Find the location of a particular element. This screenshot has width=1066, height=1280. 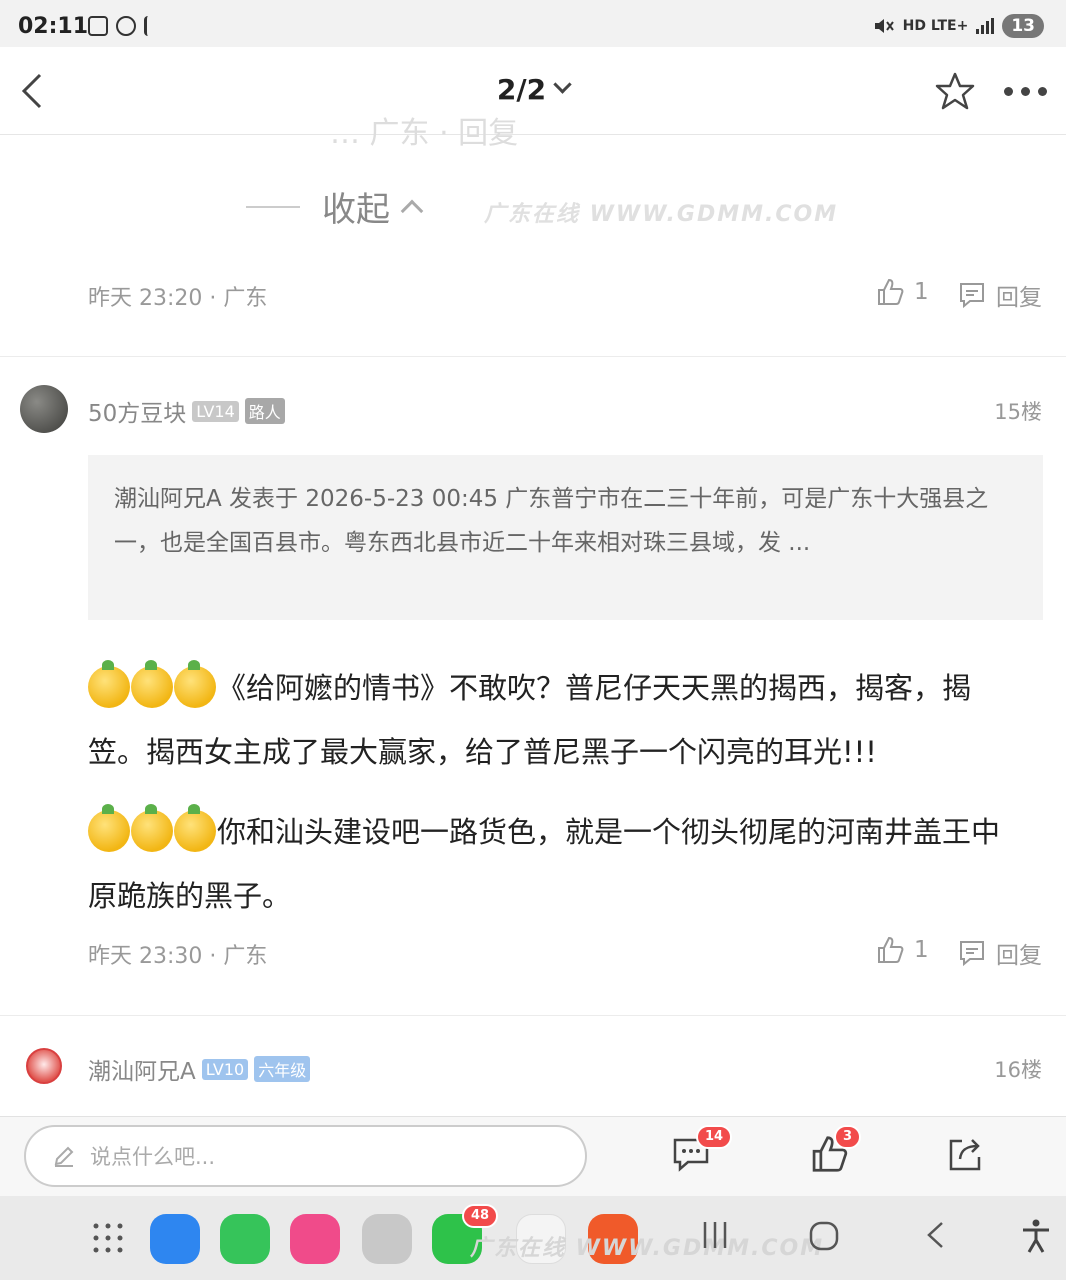

like-count-badge: 3 is located at coordinates (848, 1137).